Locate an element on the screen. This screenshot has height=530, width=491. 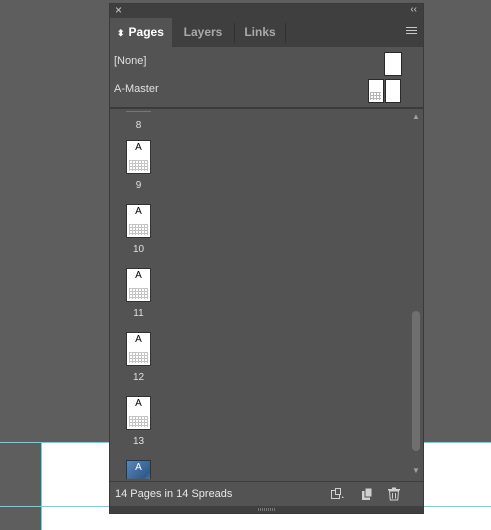
page-item: A is located at coordinates (260, 469).